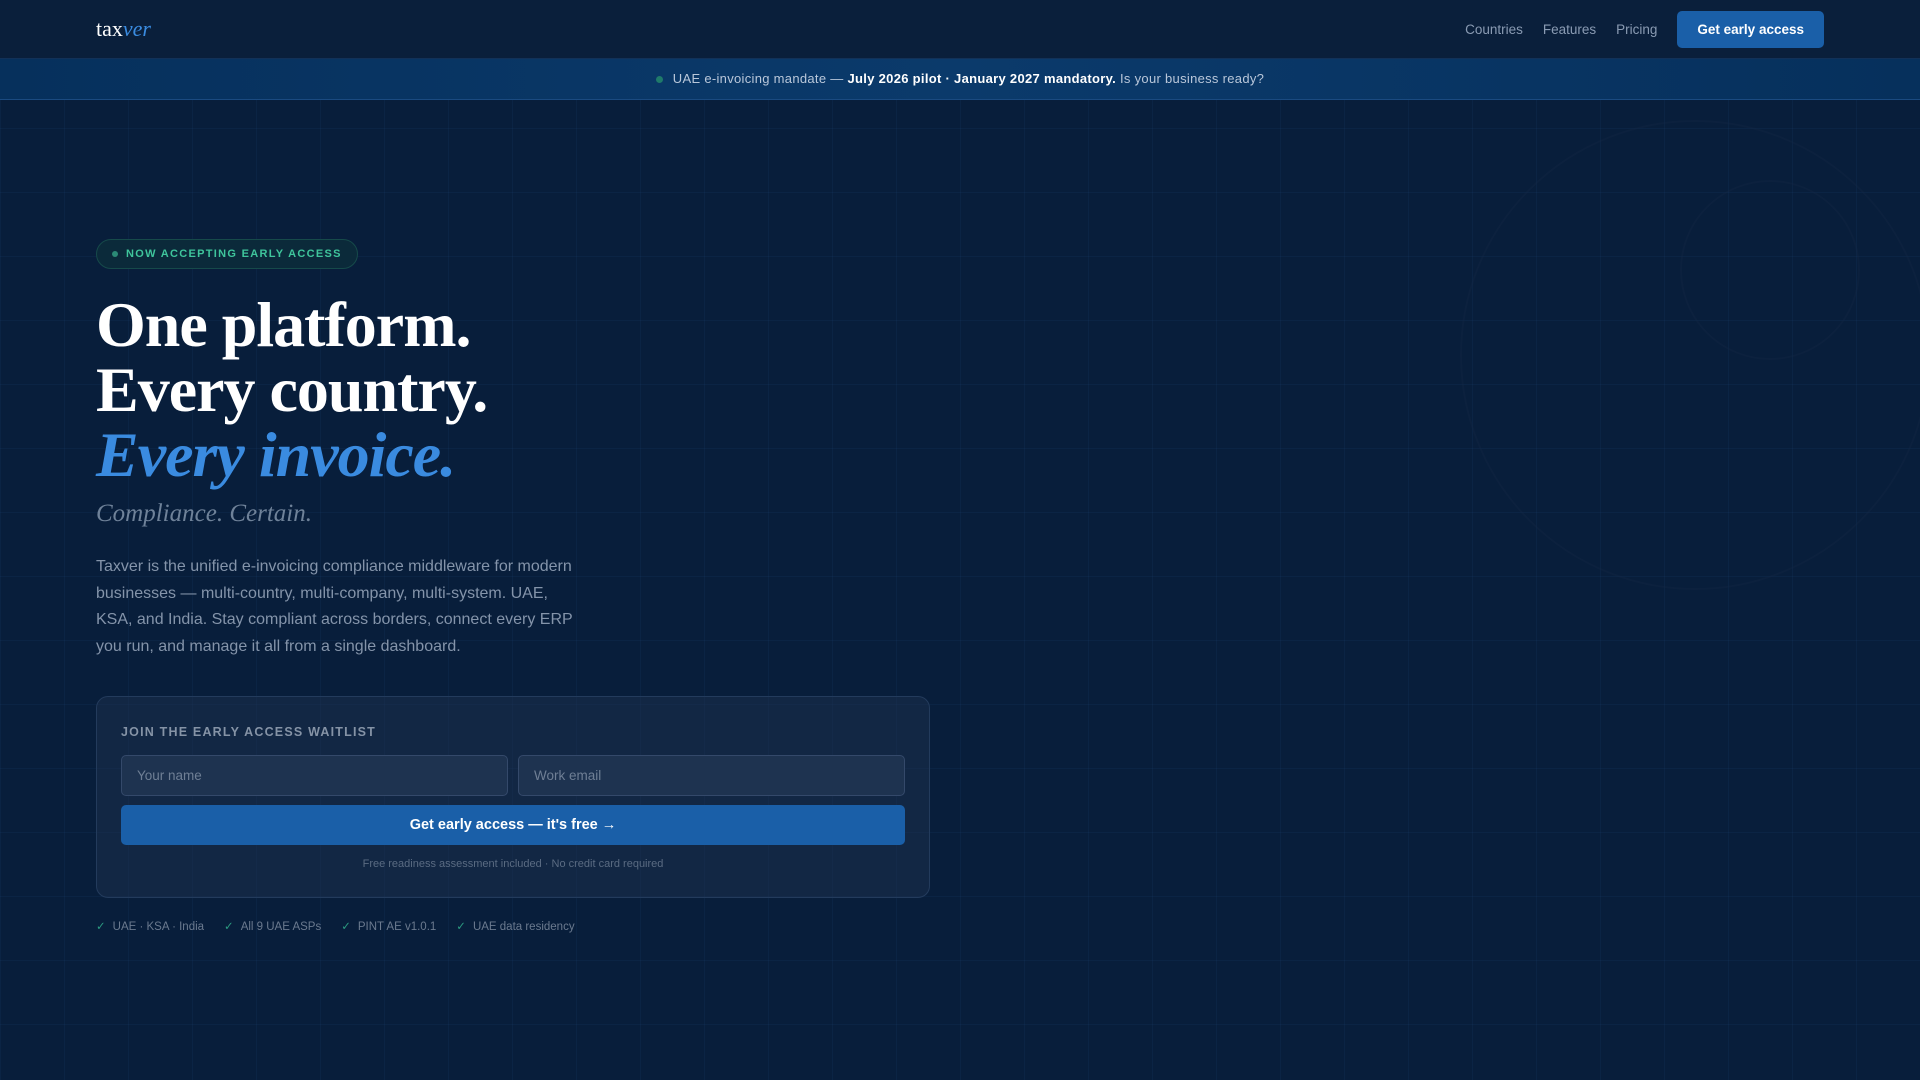 The height and width of the screenshot is (1080, 1920). What do you see at coordinates (136, 28) in the screenshot?
I see `logo-text-accent: ver` at bounding box center [136, 28].